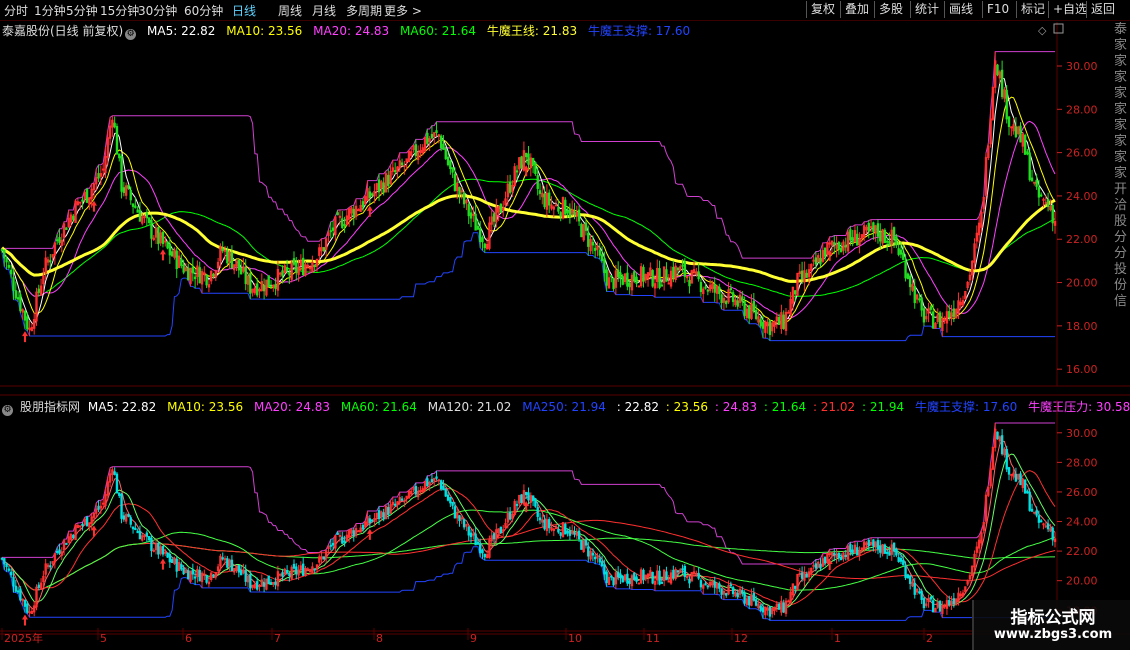 The width and height of the screenshot is (1130, 650). Describe the element at coordinates (1058, 28) in the screenshot. I see `restore-icon` at that location.